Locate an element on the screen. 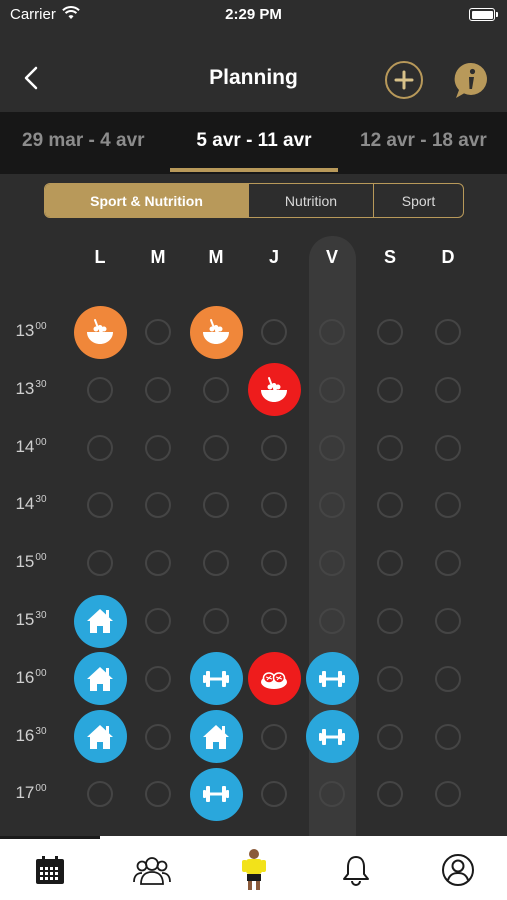  add-button is located at coordinates (404, 80).